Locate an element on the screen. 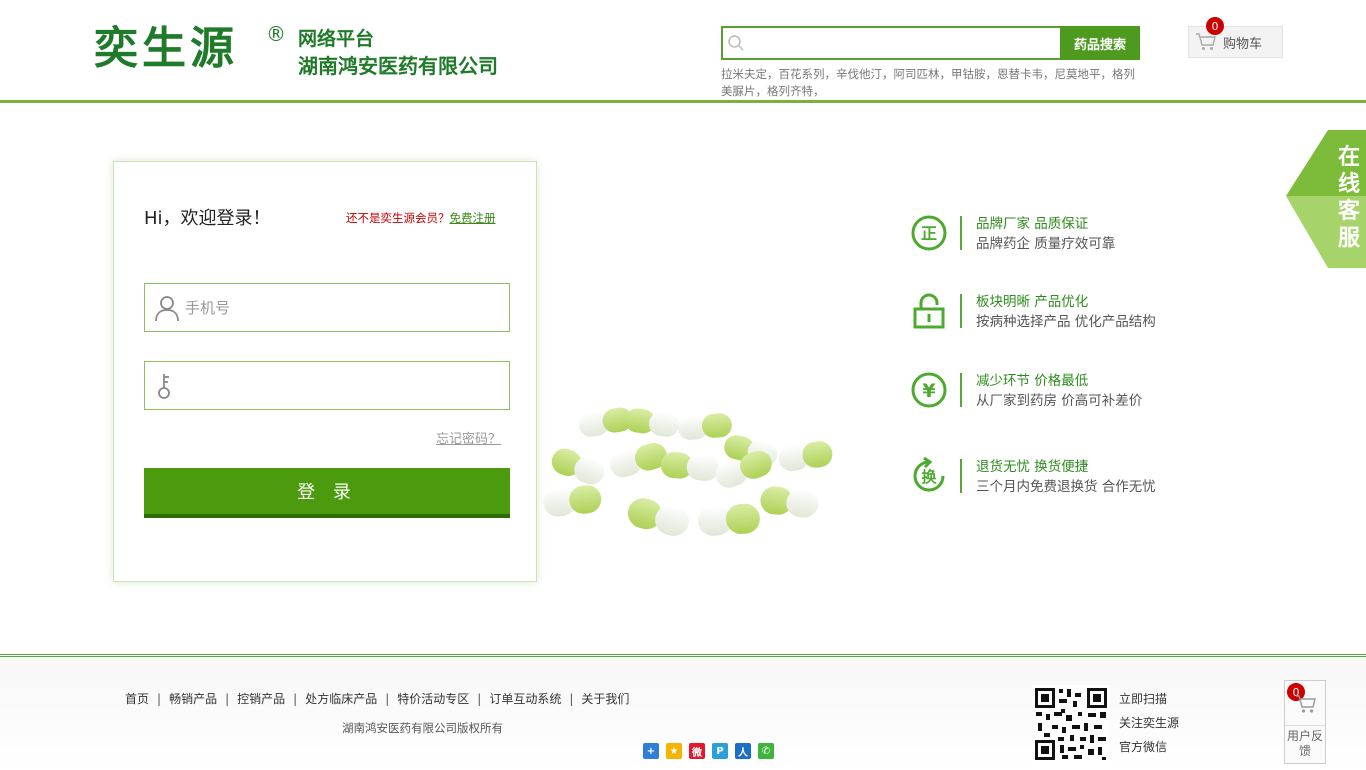  feature-desc: 按病种选择产品 优化产品结构 is located at coordinates (1066, 322).